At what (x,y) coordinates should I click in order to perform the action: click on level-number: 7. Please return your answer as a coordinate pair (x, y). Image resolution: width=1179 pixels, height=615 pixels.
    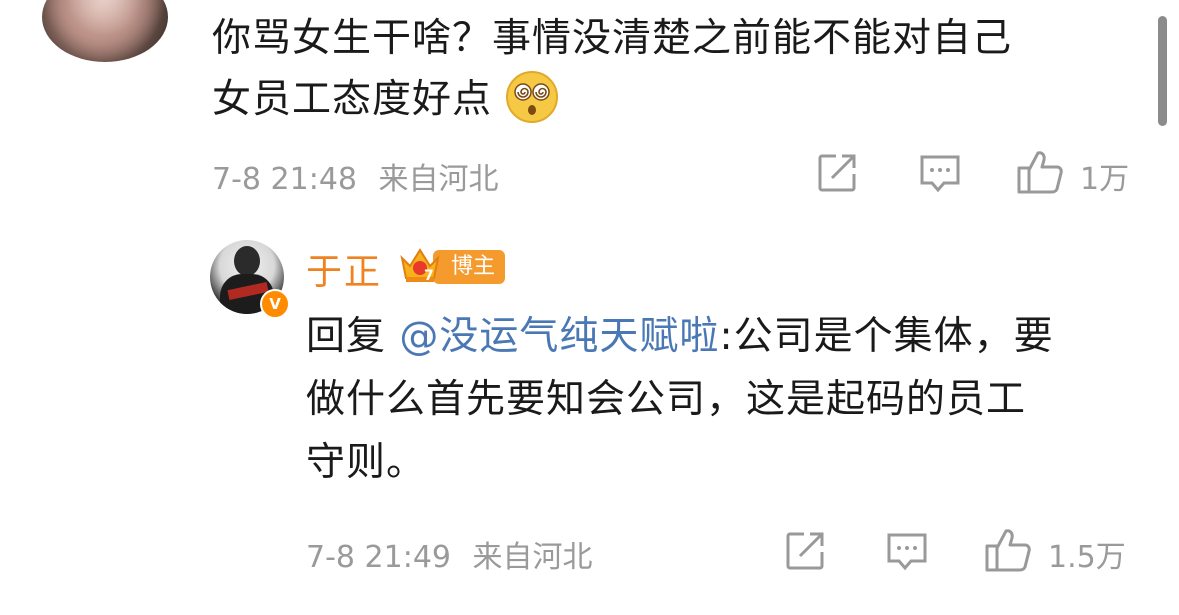
    Looking at the image, I should click on (429, 276).